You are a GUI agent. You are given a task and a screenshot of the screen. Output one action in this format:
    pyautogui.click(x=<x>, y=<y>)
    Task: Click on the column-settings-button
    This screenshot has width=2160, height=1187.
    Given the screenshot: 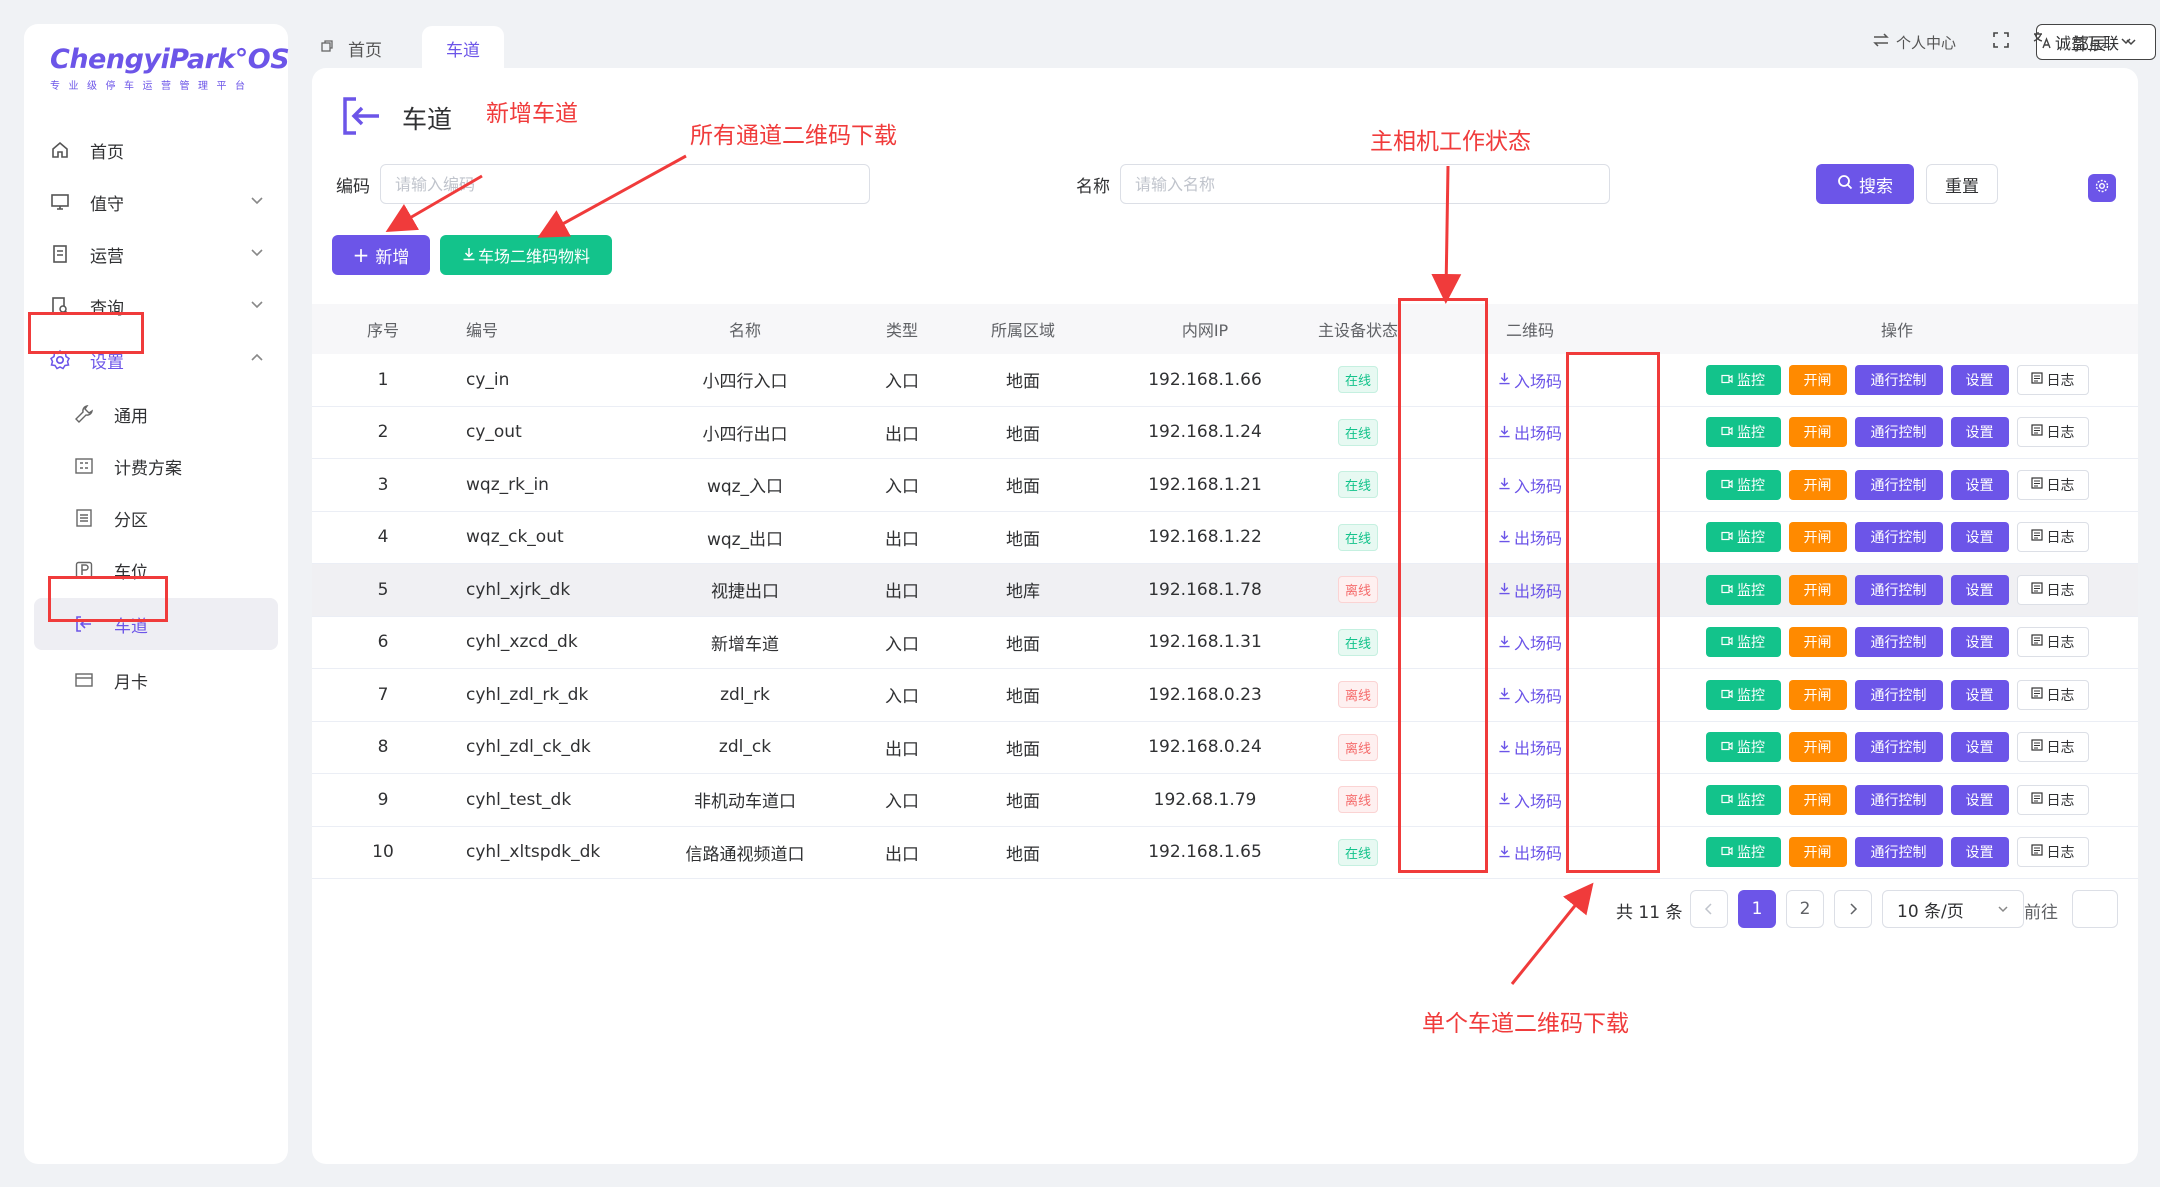 What is the action you would take?
    pyautogui.click(x=2102, y=188)
    